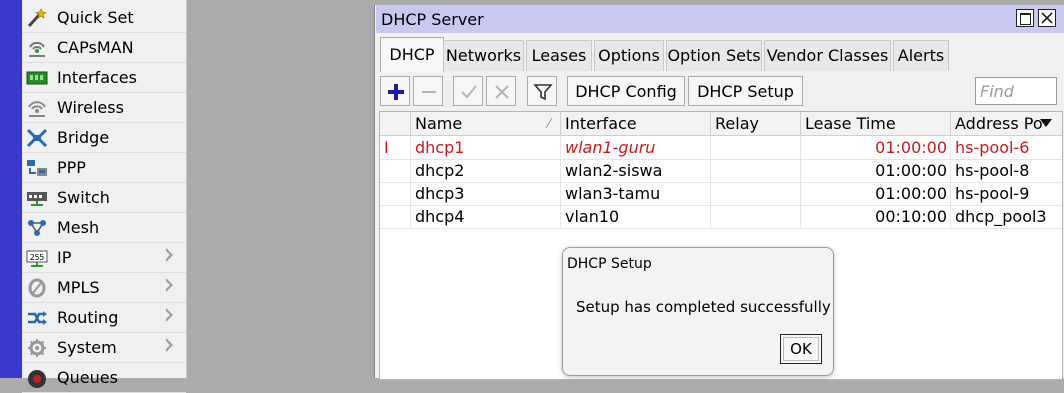 The width and height of the screenshot is (1064, 393). I want to click on sidebar-item-label: Mesh, so click(78, 227).